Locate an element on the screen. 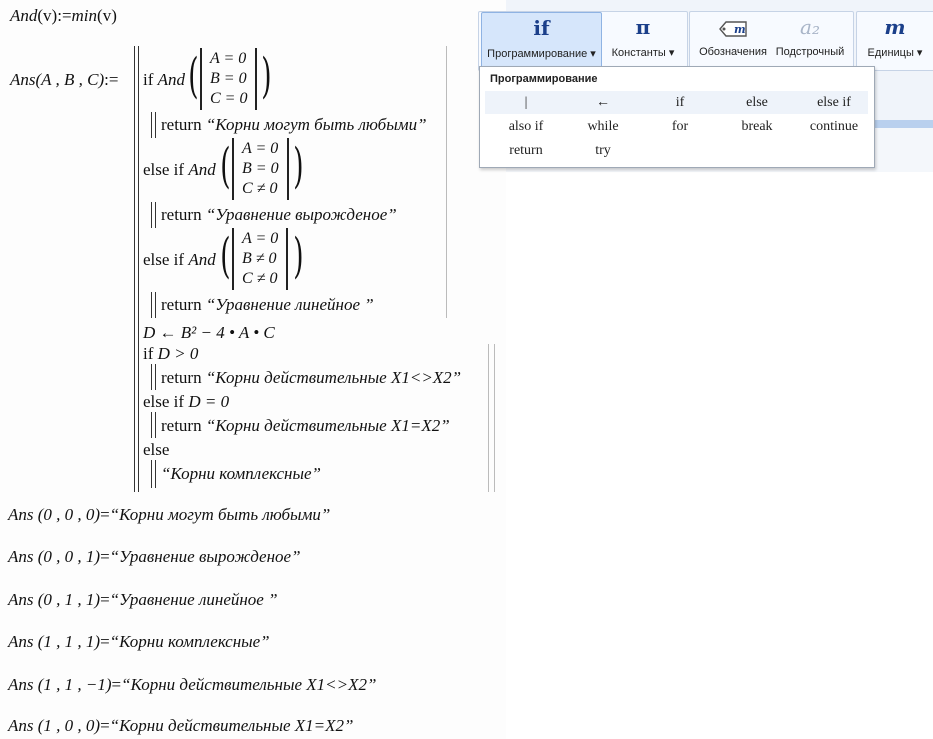 The image size is (933, 739). condition-2-matrix: A = 0 B = 0 C ≠ 0 is located at coordinates (260, 169).